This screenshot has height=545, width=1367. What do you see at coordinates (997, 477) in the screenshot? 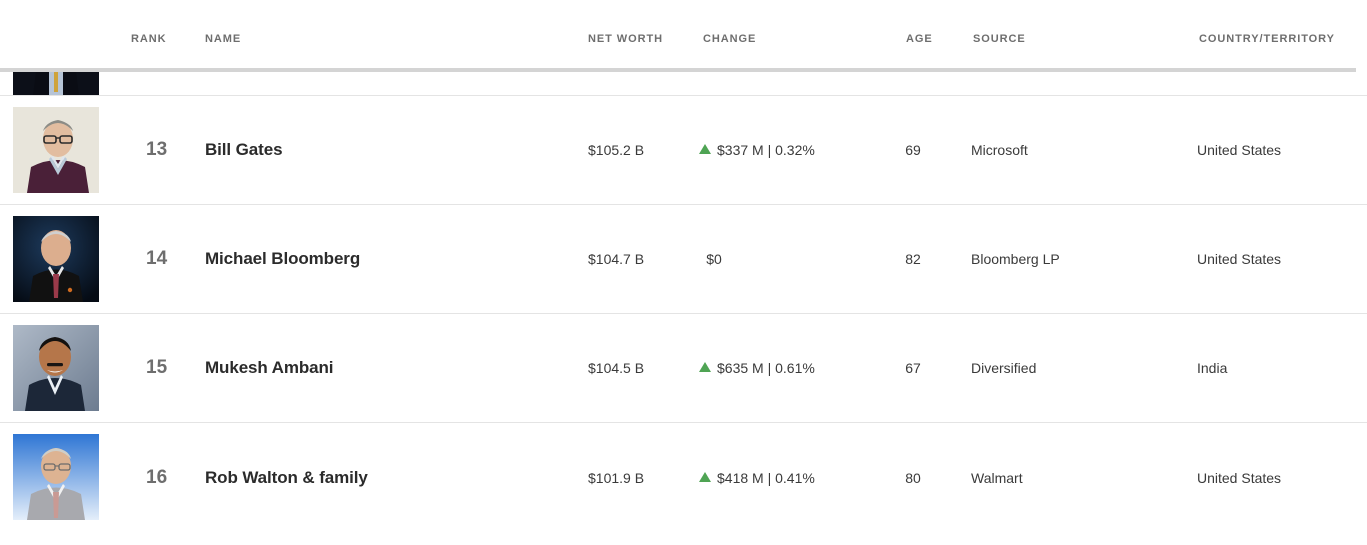
I see `source-value: Walmart` at bounding box center [997, 477].